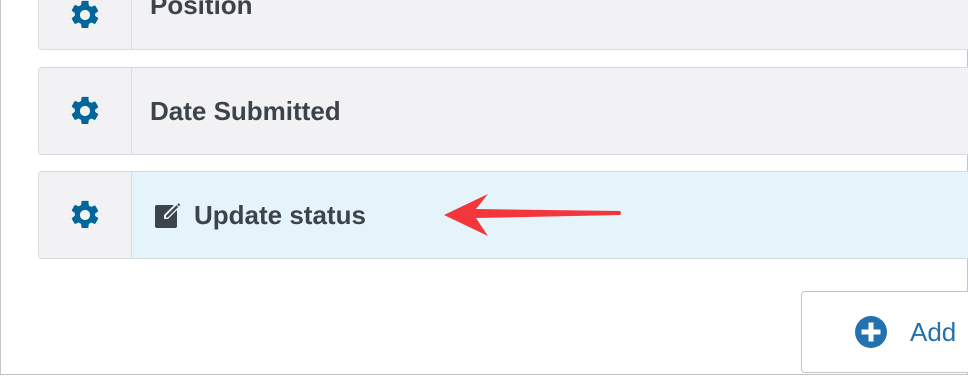 Image resolution: width=968 pixels, height=376 pixels. Describe the element at coordinates (933, 331) in the screenshot. I see `add-button-label: Add` at that location.